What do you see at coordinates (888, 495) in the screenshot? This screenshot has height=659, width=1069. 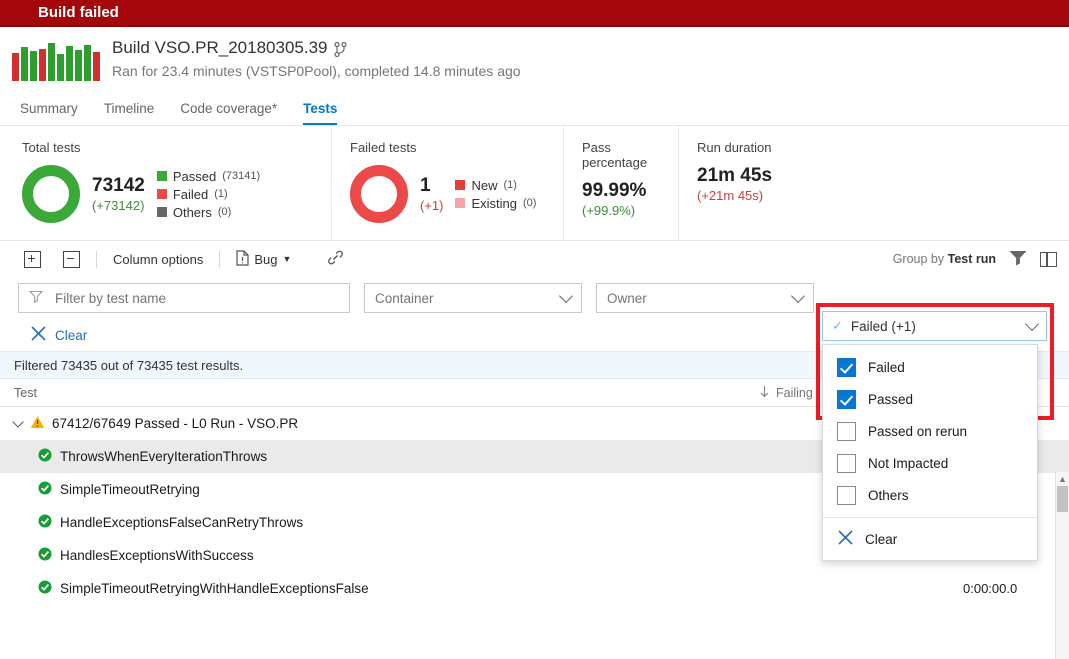 I see `outcome-option-label: Others` at bounding box center [888, 495].